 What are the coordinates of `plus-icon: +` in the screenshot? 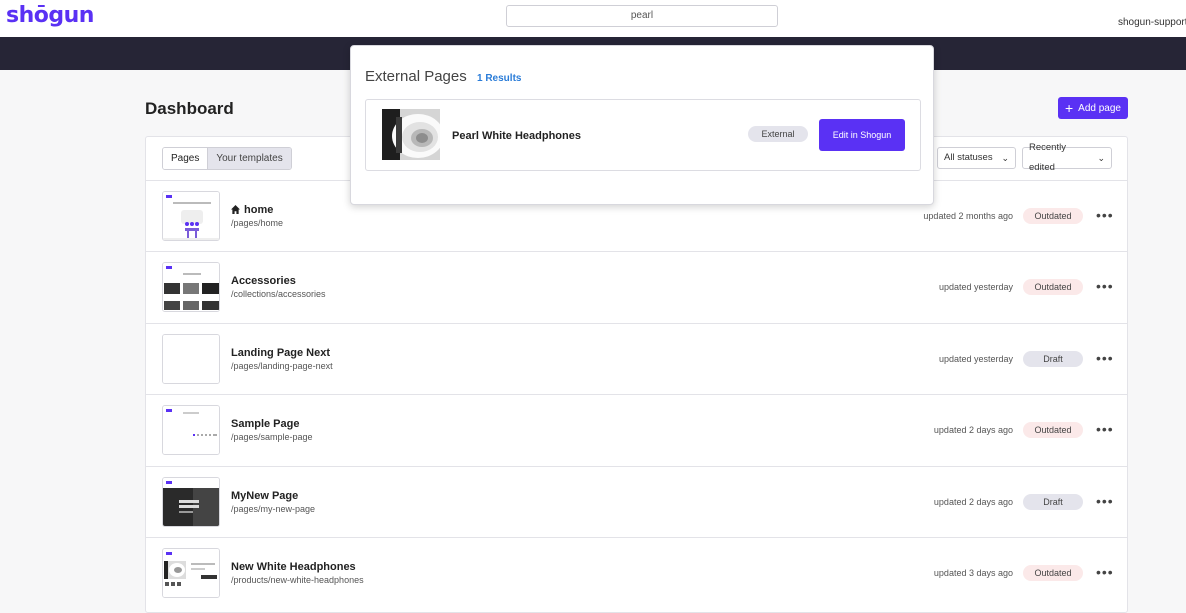 It's located at (1069, 108).